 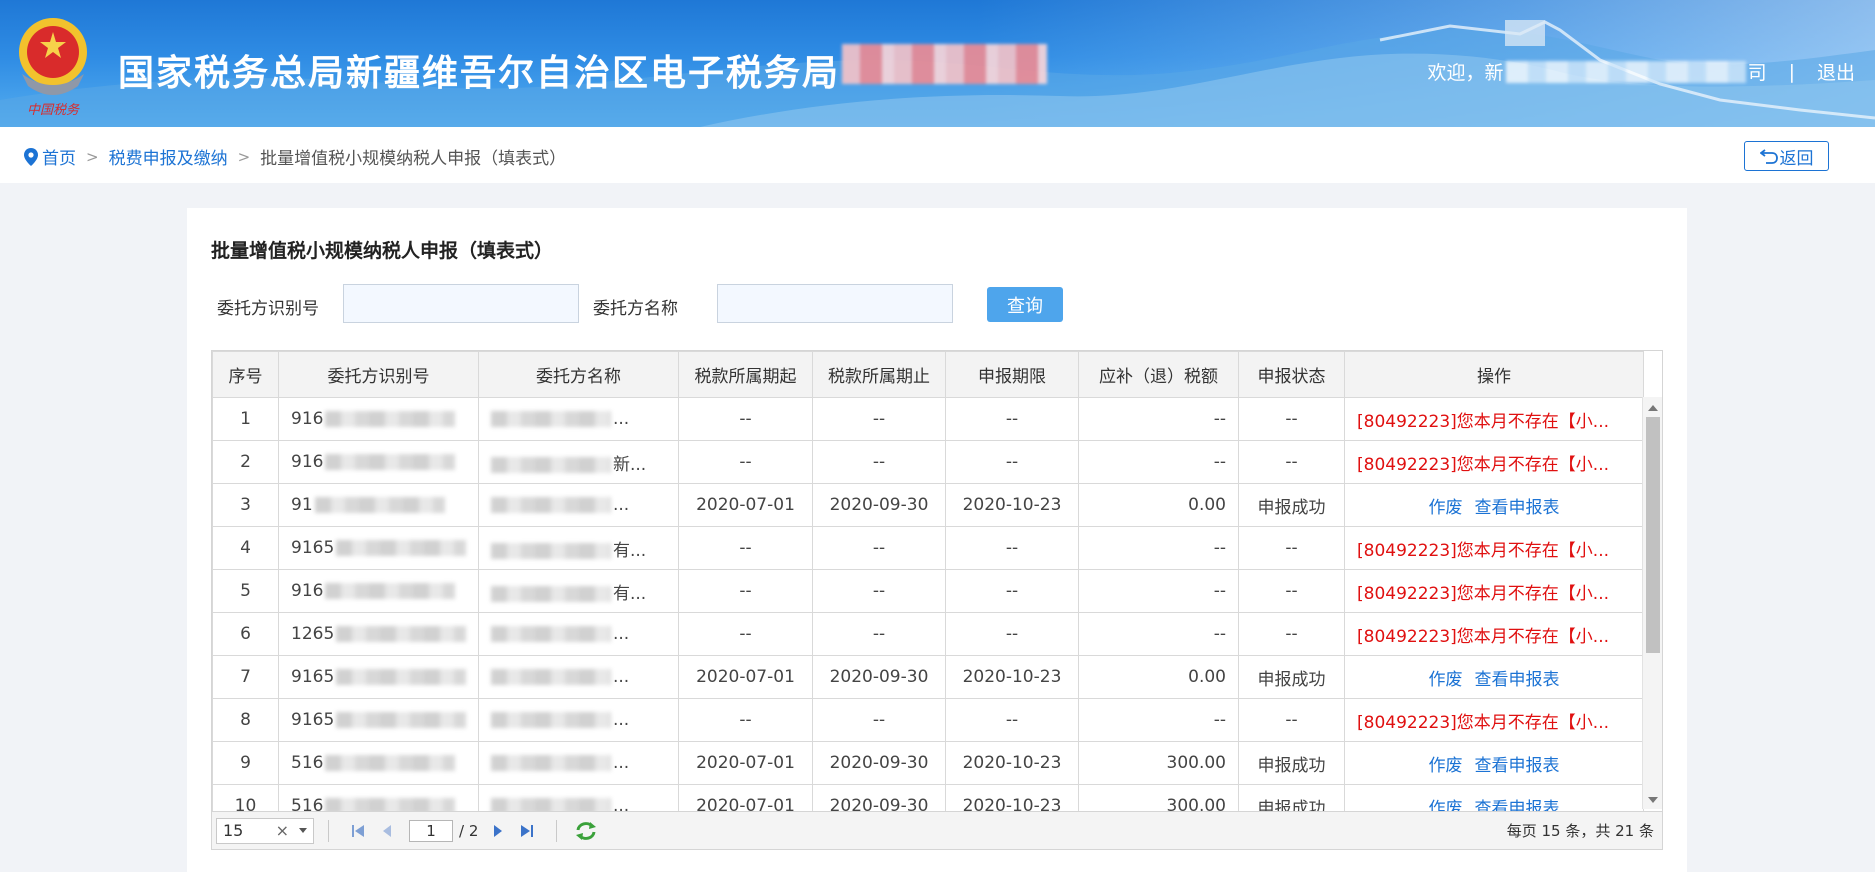 I want to click on client-name-input, so click(x=835, y=303).